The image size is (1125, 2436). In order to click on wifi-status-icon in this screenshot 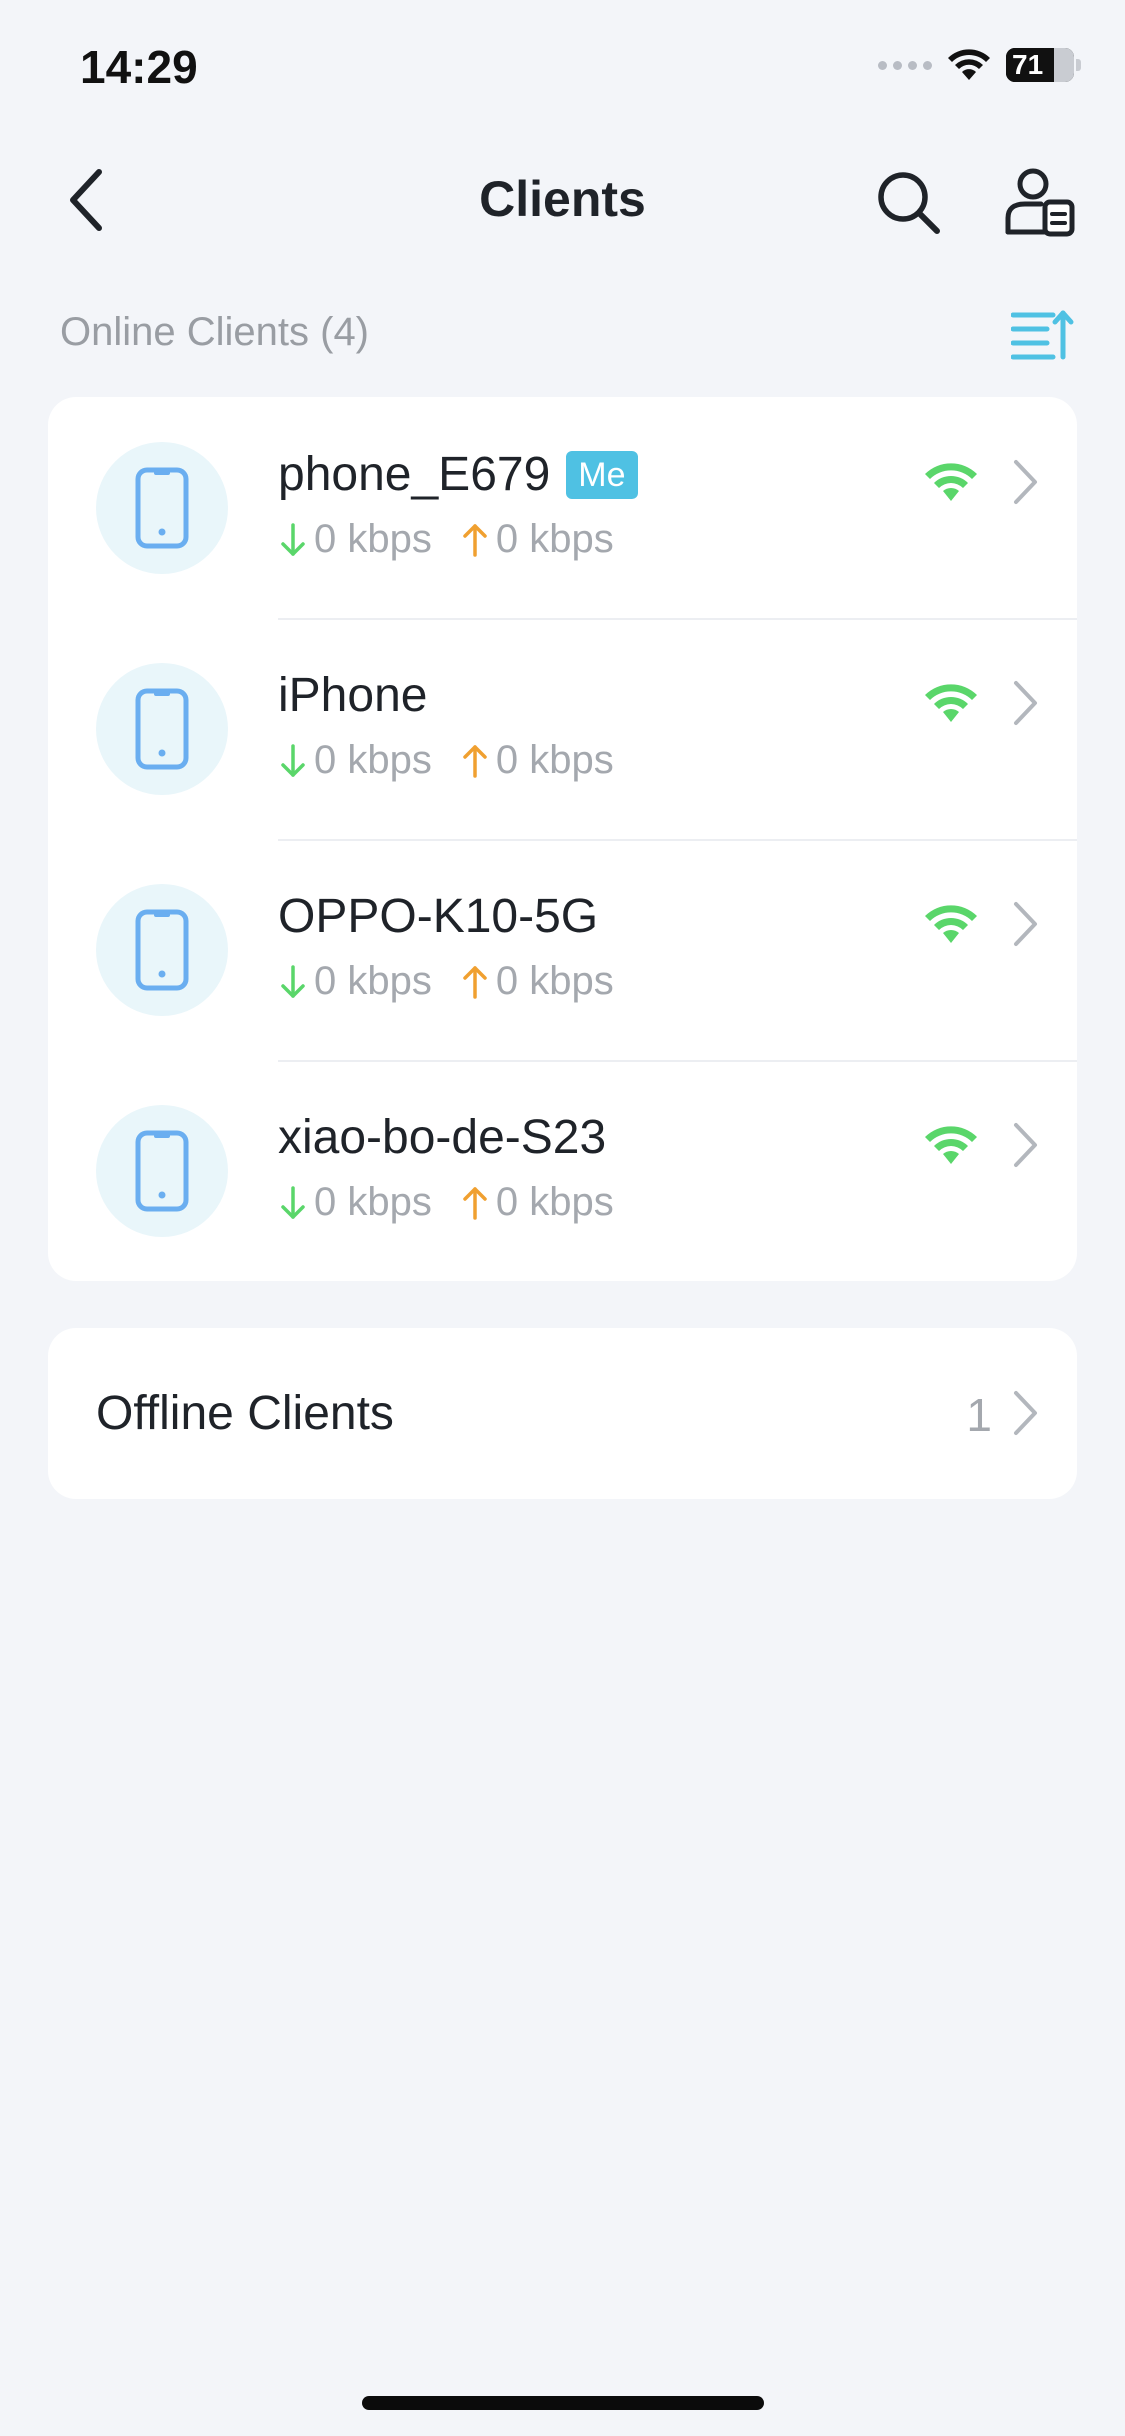, I will do `click(969, 64)`.